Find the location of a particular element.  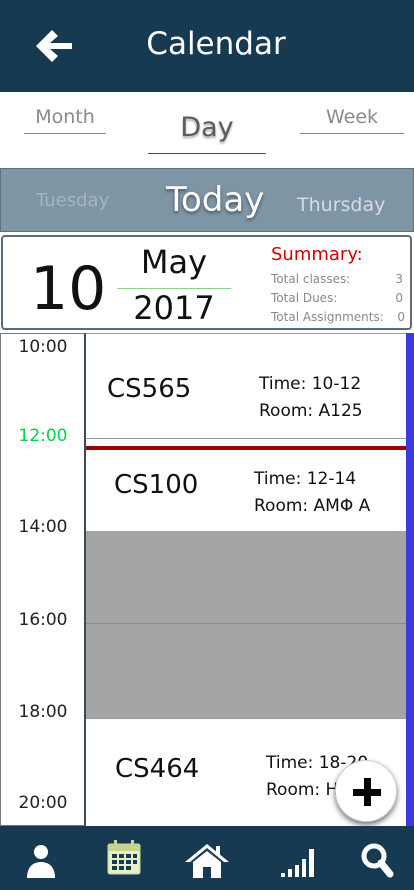

home-icon is located at coordinates (207, 861).